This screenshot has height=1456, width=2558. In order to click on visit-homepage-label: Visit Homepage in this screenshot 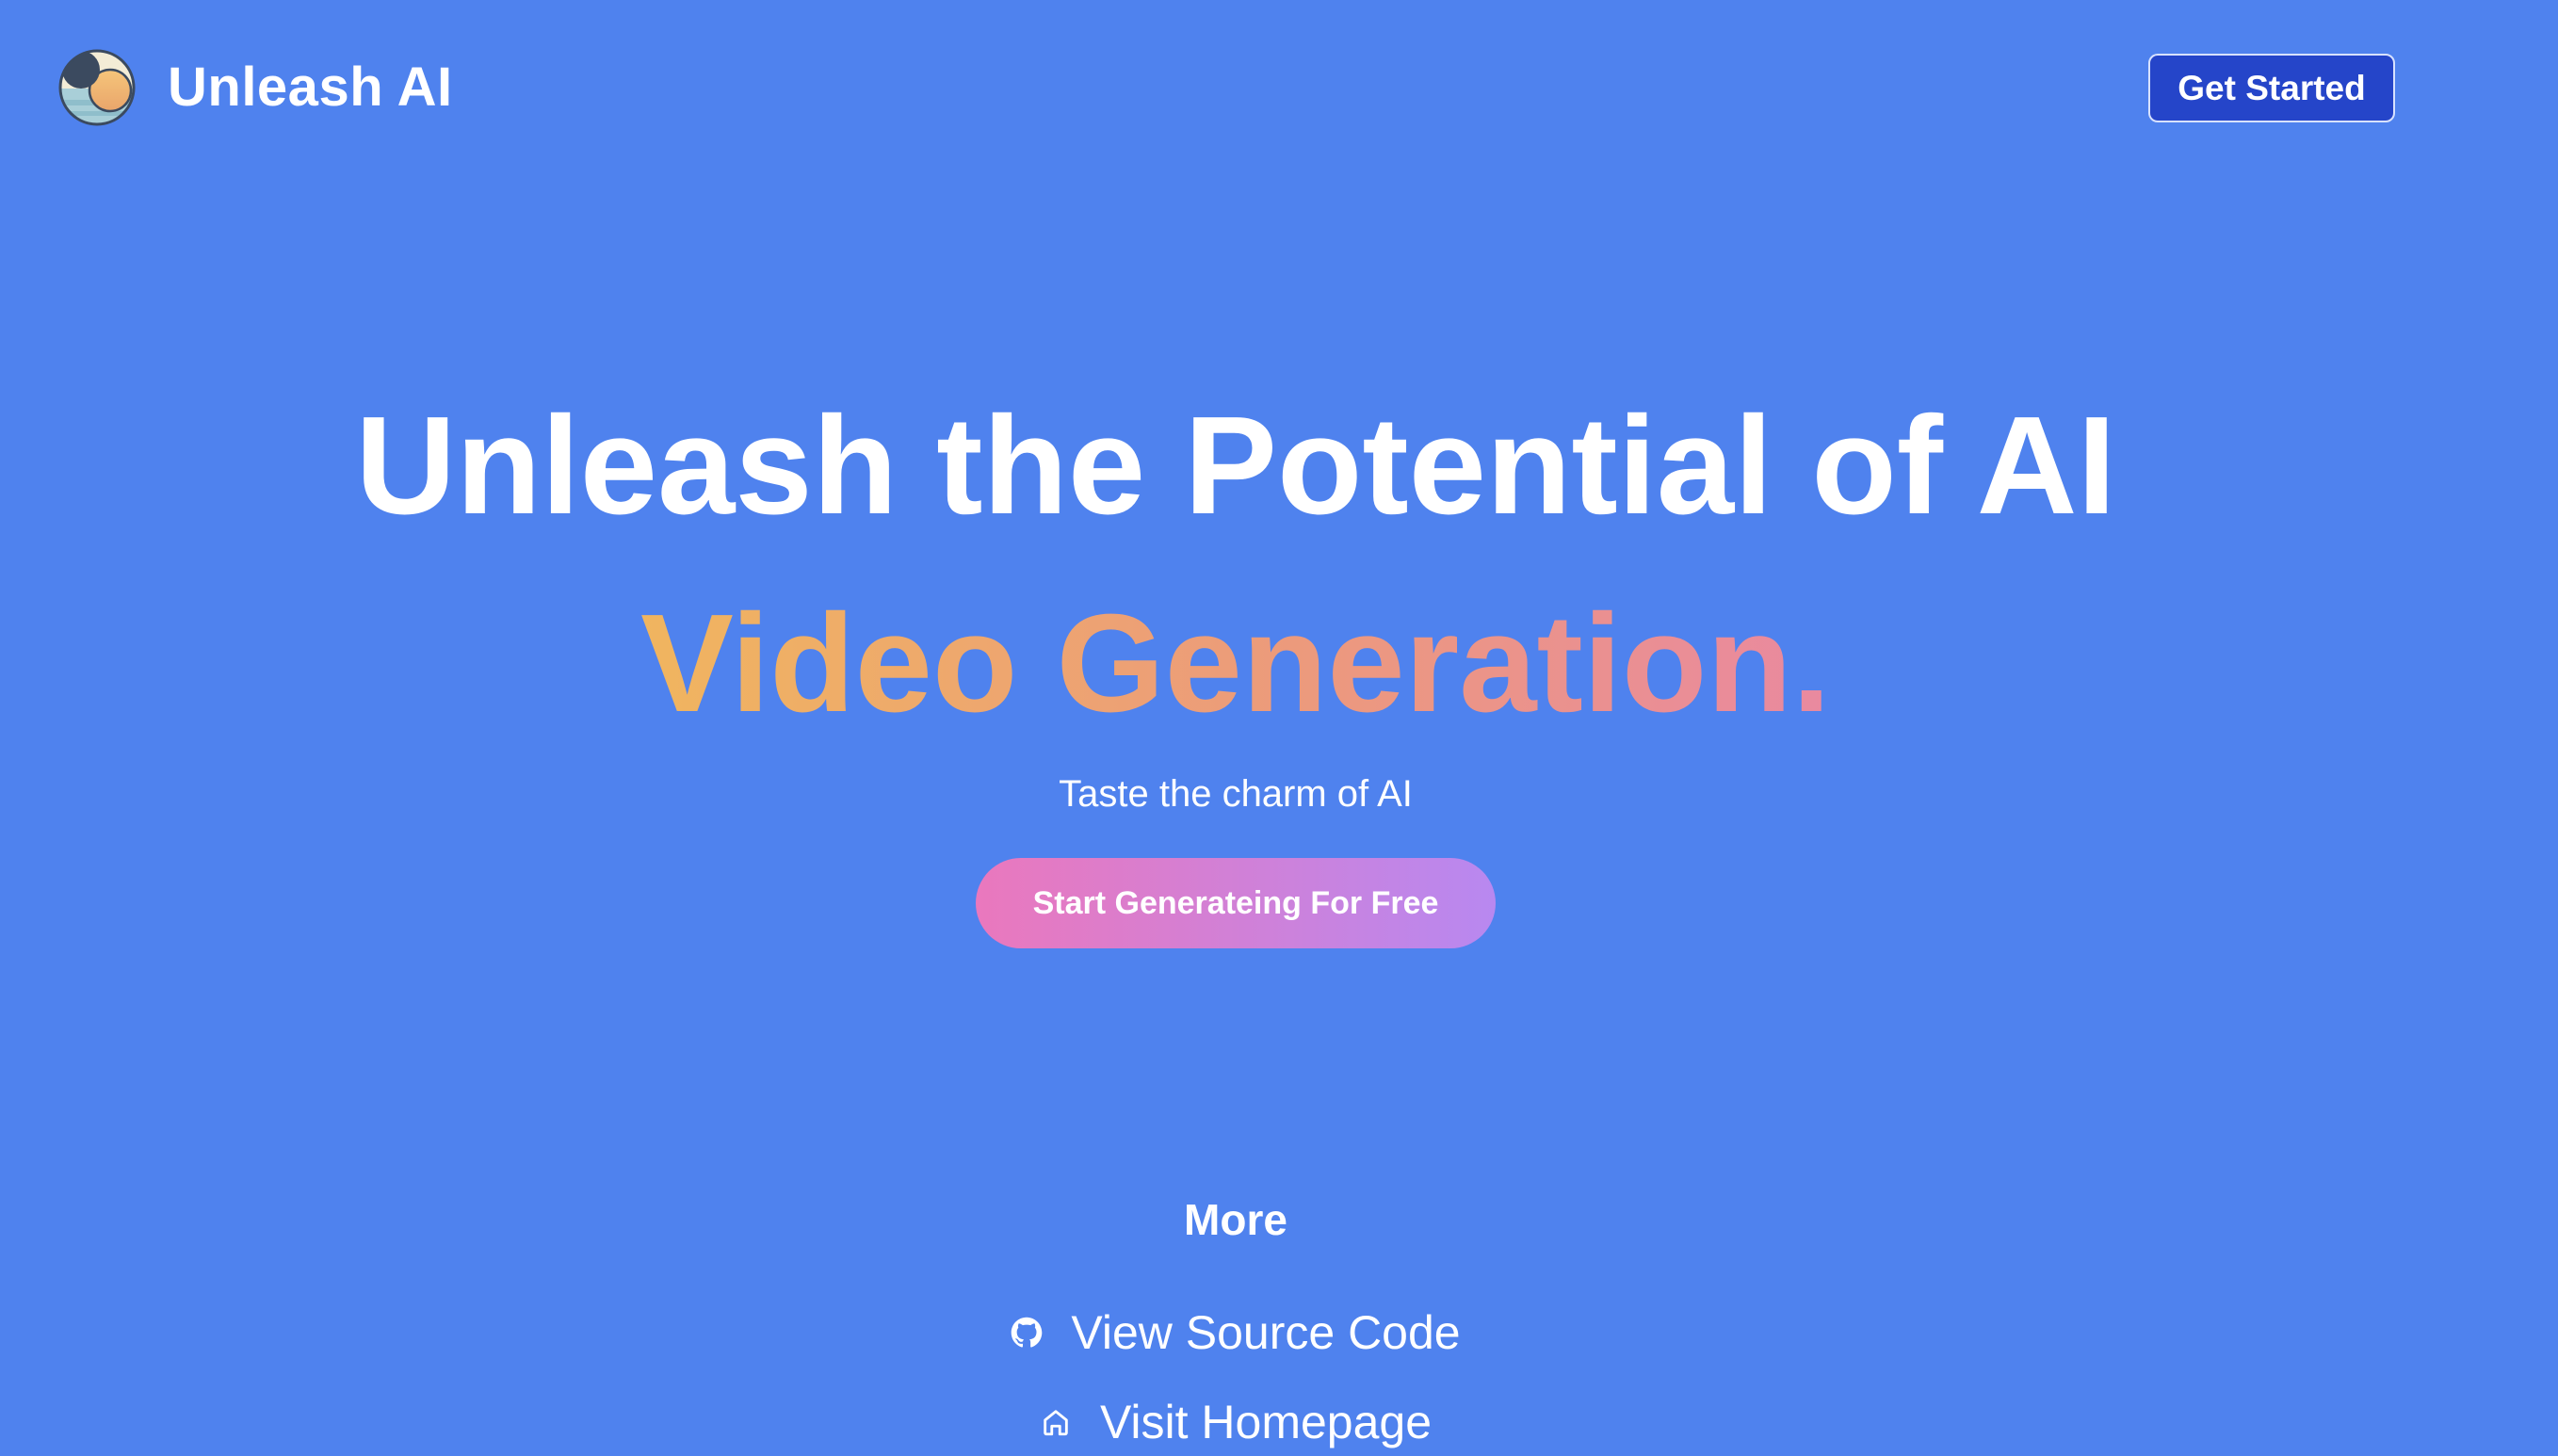, I will do `click(1266, 1422)`.